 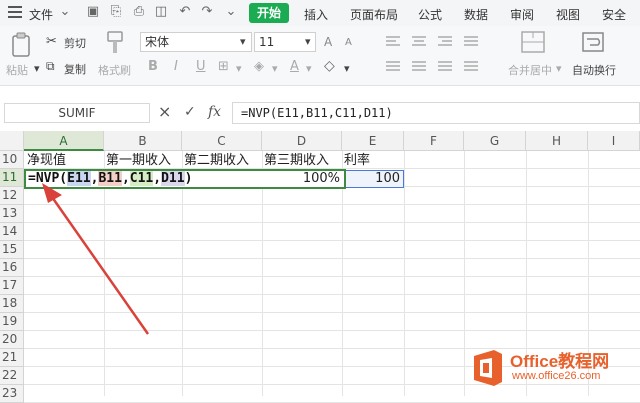 What do you see at coordinates (522, 14) in the screenshot?
I see `tab-review: 审阅` at bounding box center [522, 14].